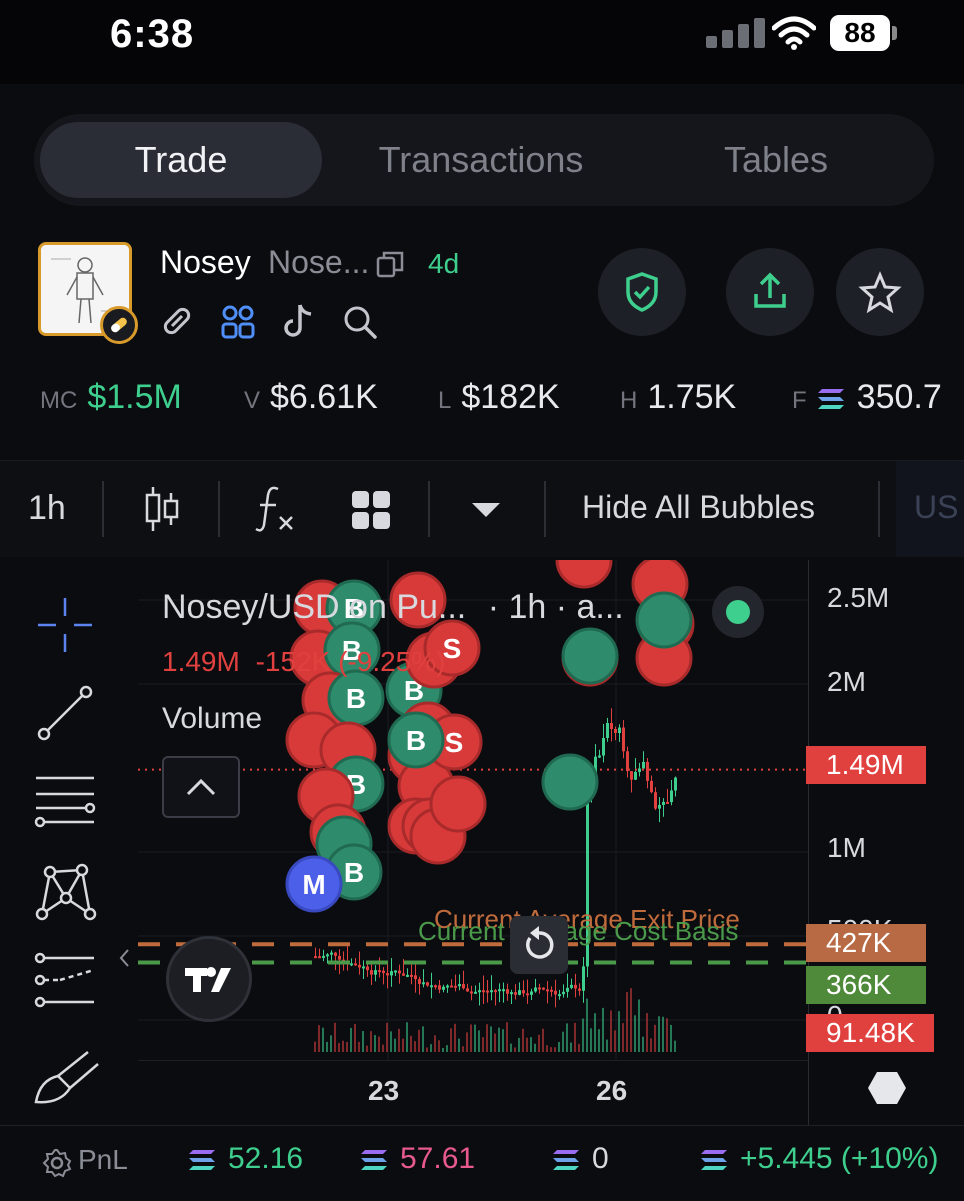  What do you see at coordinates (776, 160) in the screenshot?
I see `tab-tables: Tables` at bounding box center [776, 160].